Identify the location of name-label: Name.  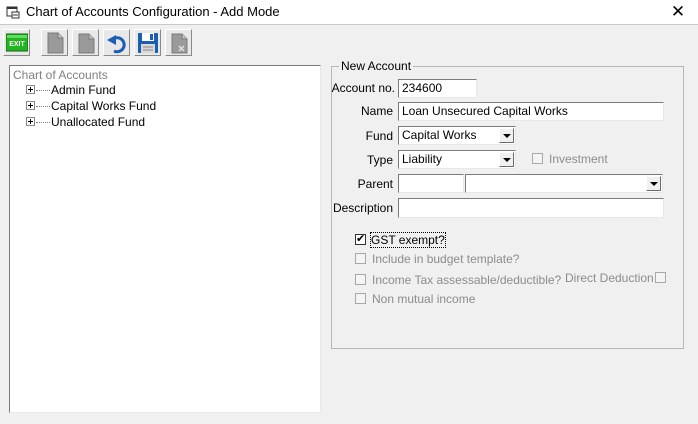
(376, 111).